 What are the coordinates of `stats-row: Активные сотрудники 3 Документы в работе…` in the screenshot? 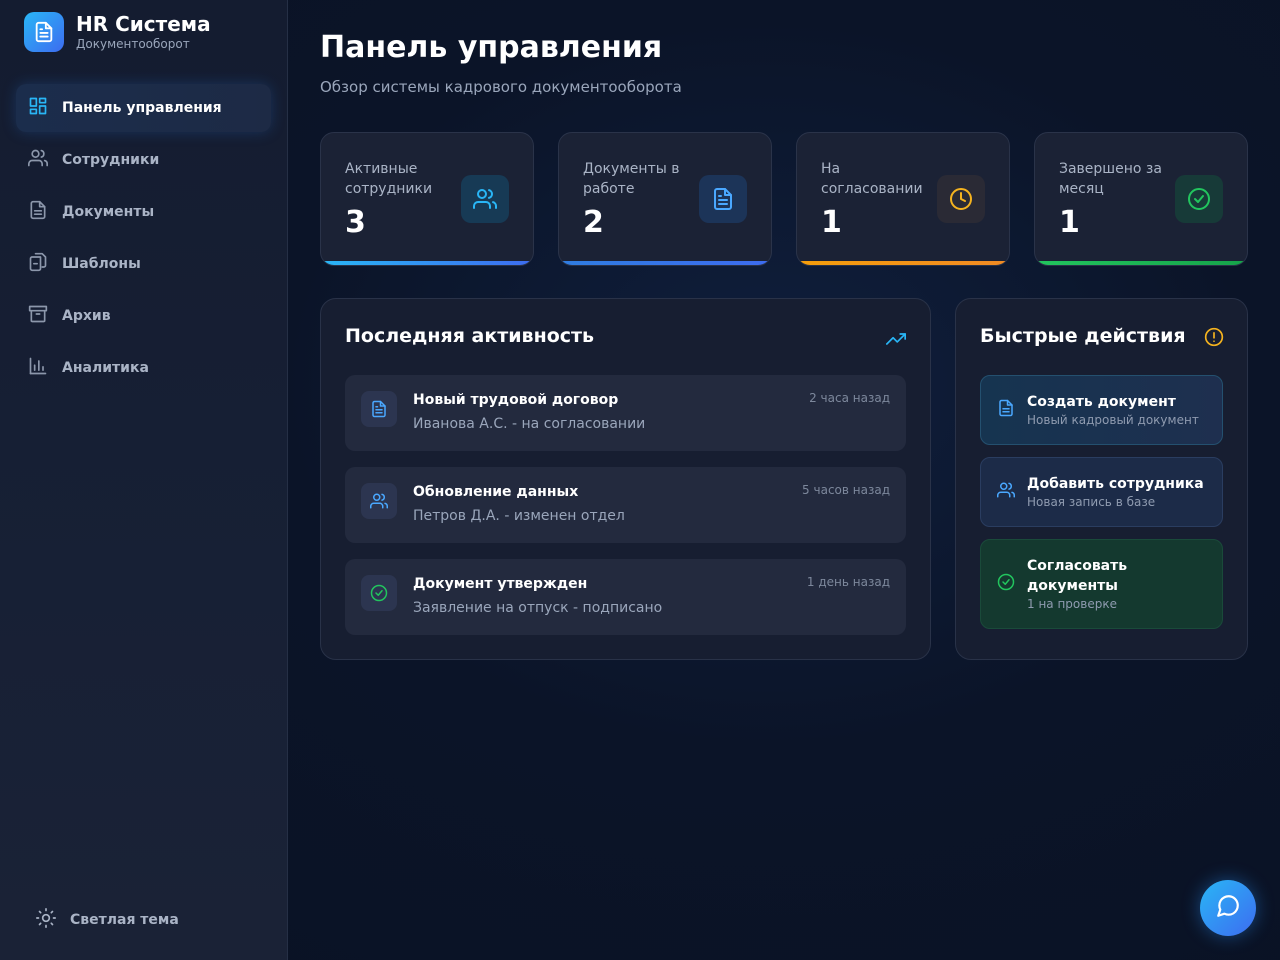 It's located at (784, 199).